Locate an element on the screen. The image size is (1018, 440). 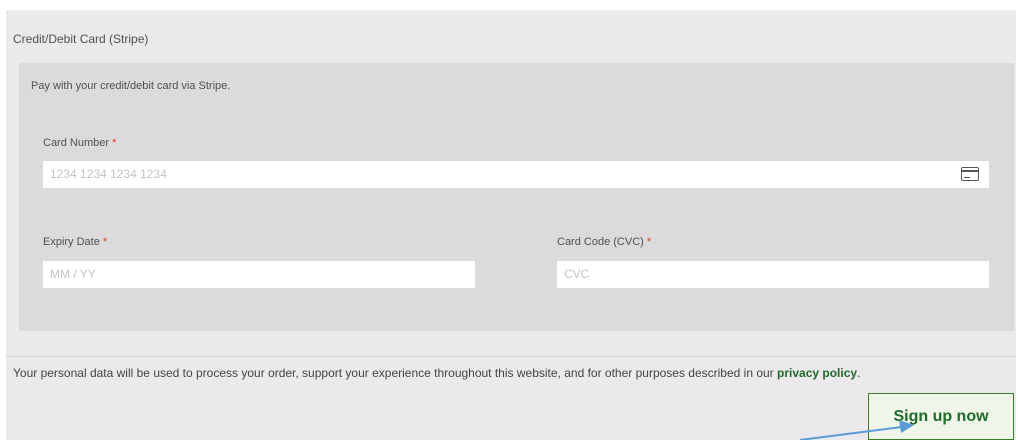
section-divider is located at coordinates (511, 356).